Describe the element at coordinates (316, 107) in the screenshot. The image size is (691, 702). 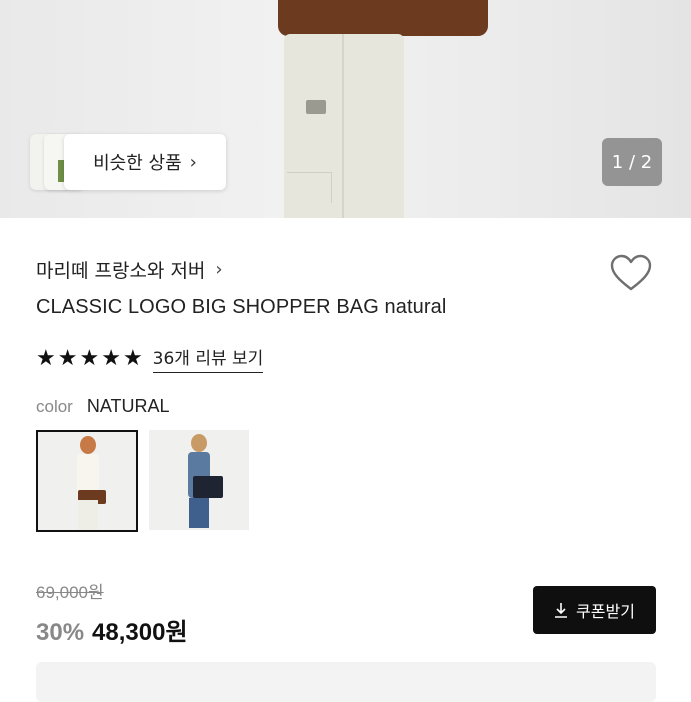
I see `product-photo-label` at that location.